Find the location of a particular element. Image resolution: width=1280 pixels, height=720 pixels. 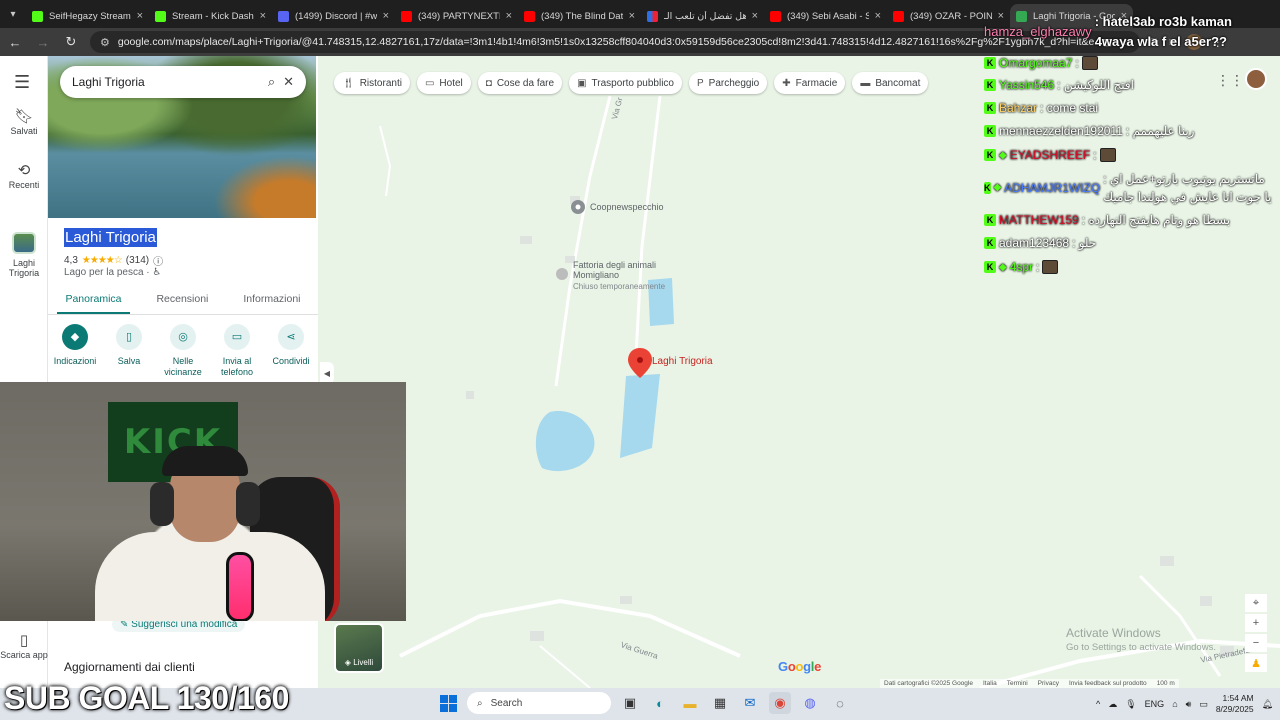

tab-search-chevron-icon: ▾ is located at coordinates (13, 14).